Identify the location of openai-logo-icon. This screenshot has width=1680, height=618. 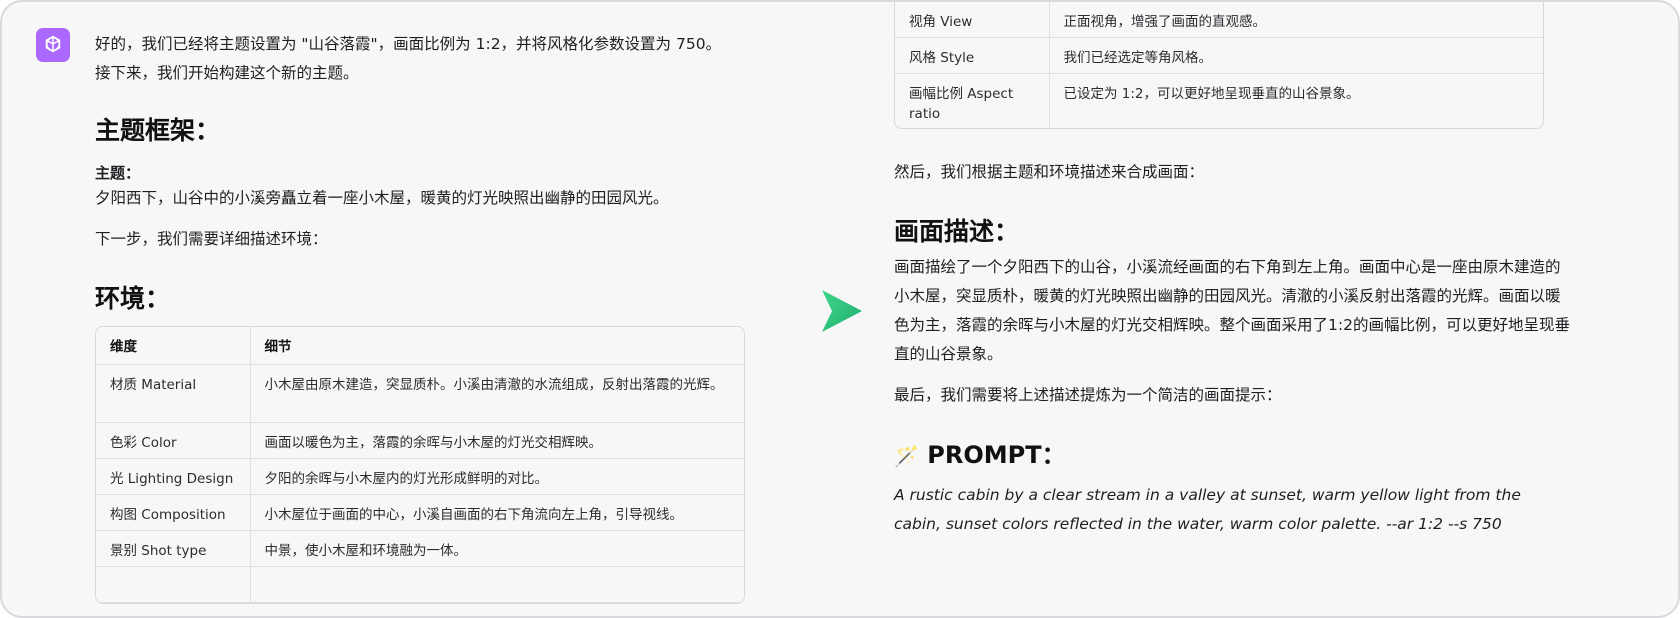
(53, 45).